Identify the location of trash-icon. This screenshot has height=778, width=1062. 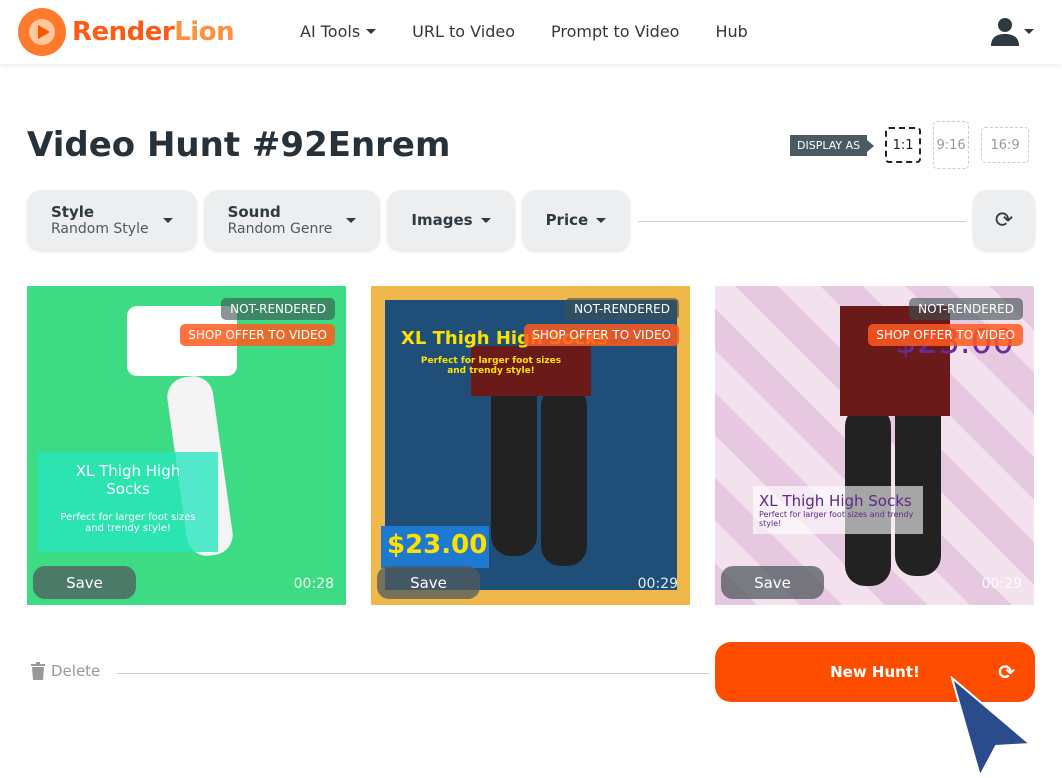
(38, 671).